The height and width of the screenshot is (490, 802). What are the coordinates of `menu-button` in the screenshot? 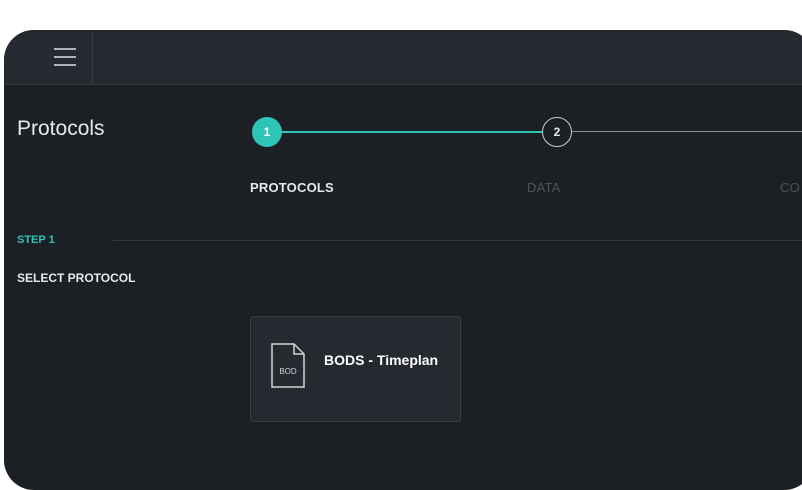 It's located at (67, 59).